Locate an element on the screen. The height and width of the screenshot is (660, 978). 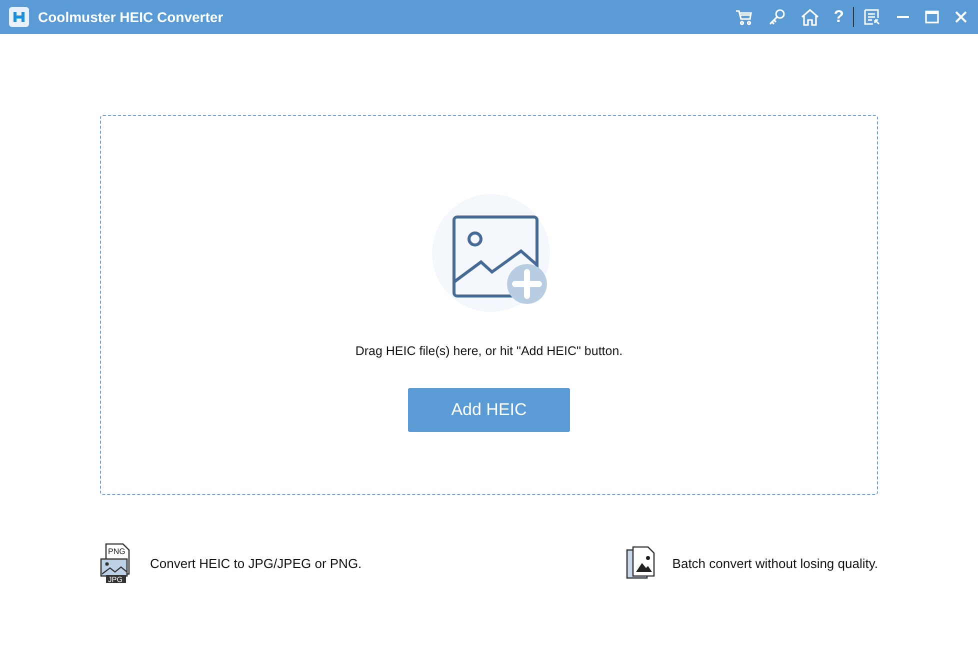
home-icon is located at coordinates (809, 17).